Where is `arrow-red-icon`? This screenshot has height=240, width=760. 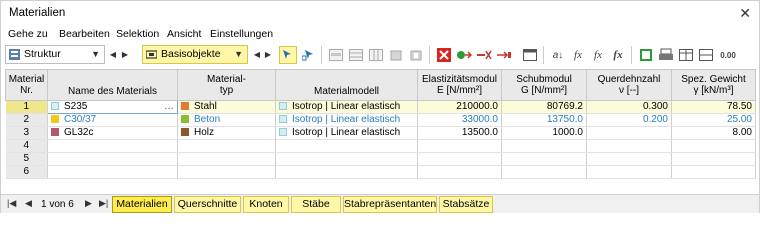 arrow-red-icon is located at coordinates (504, 55).